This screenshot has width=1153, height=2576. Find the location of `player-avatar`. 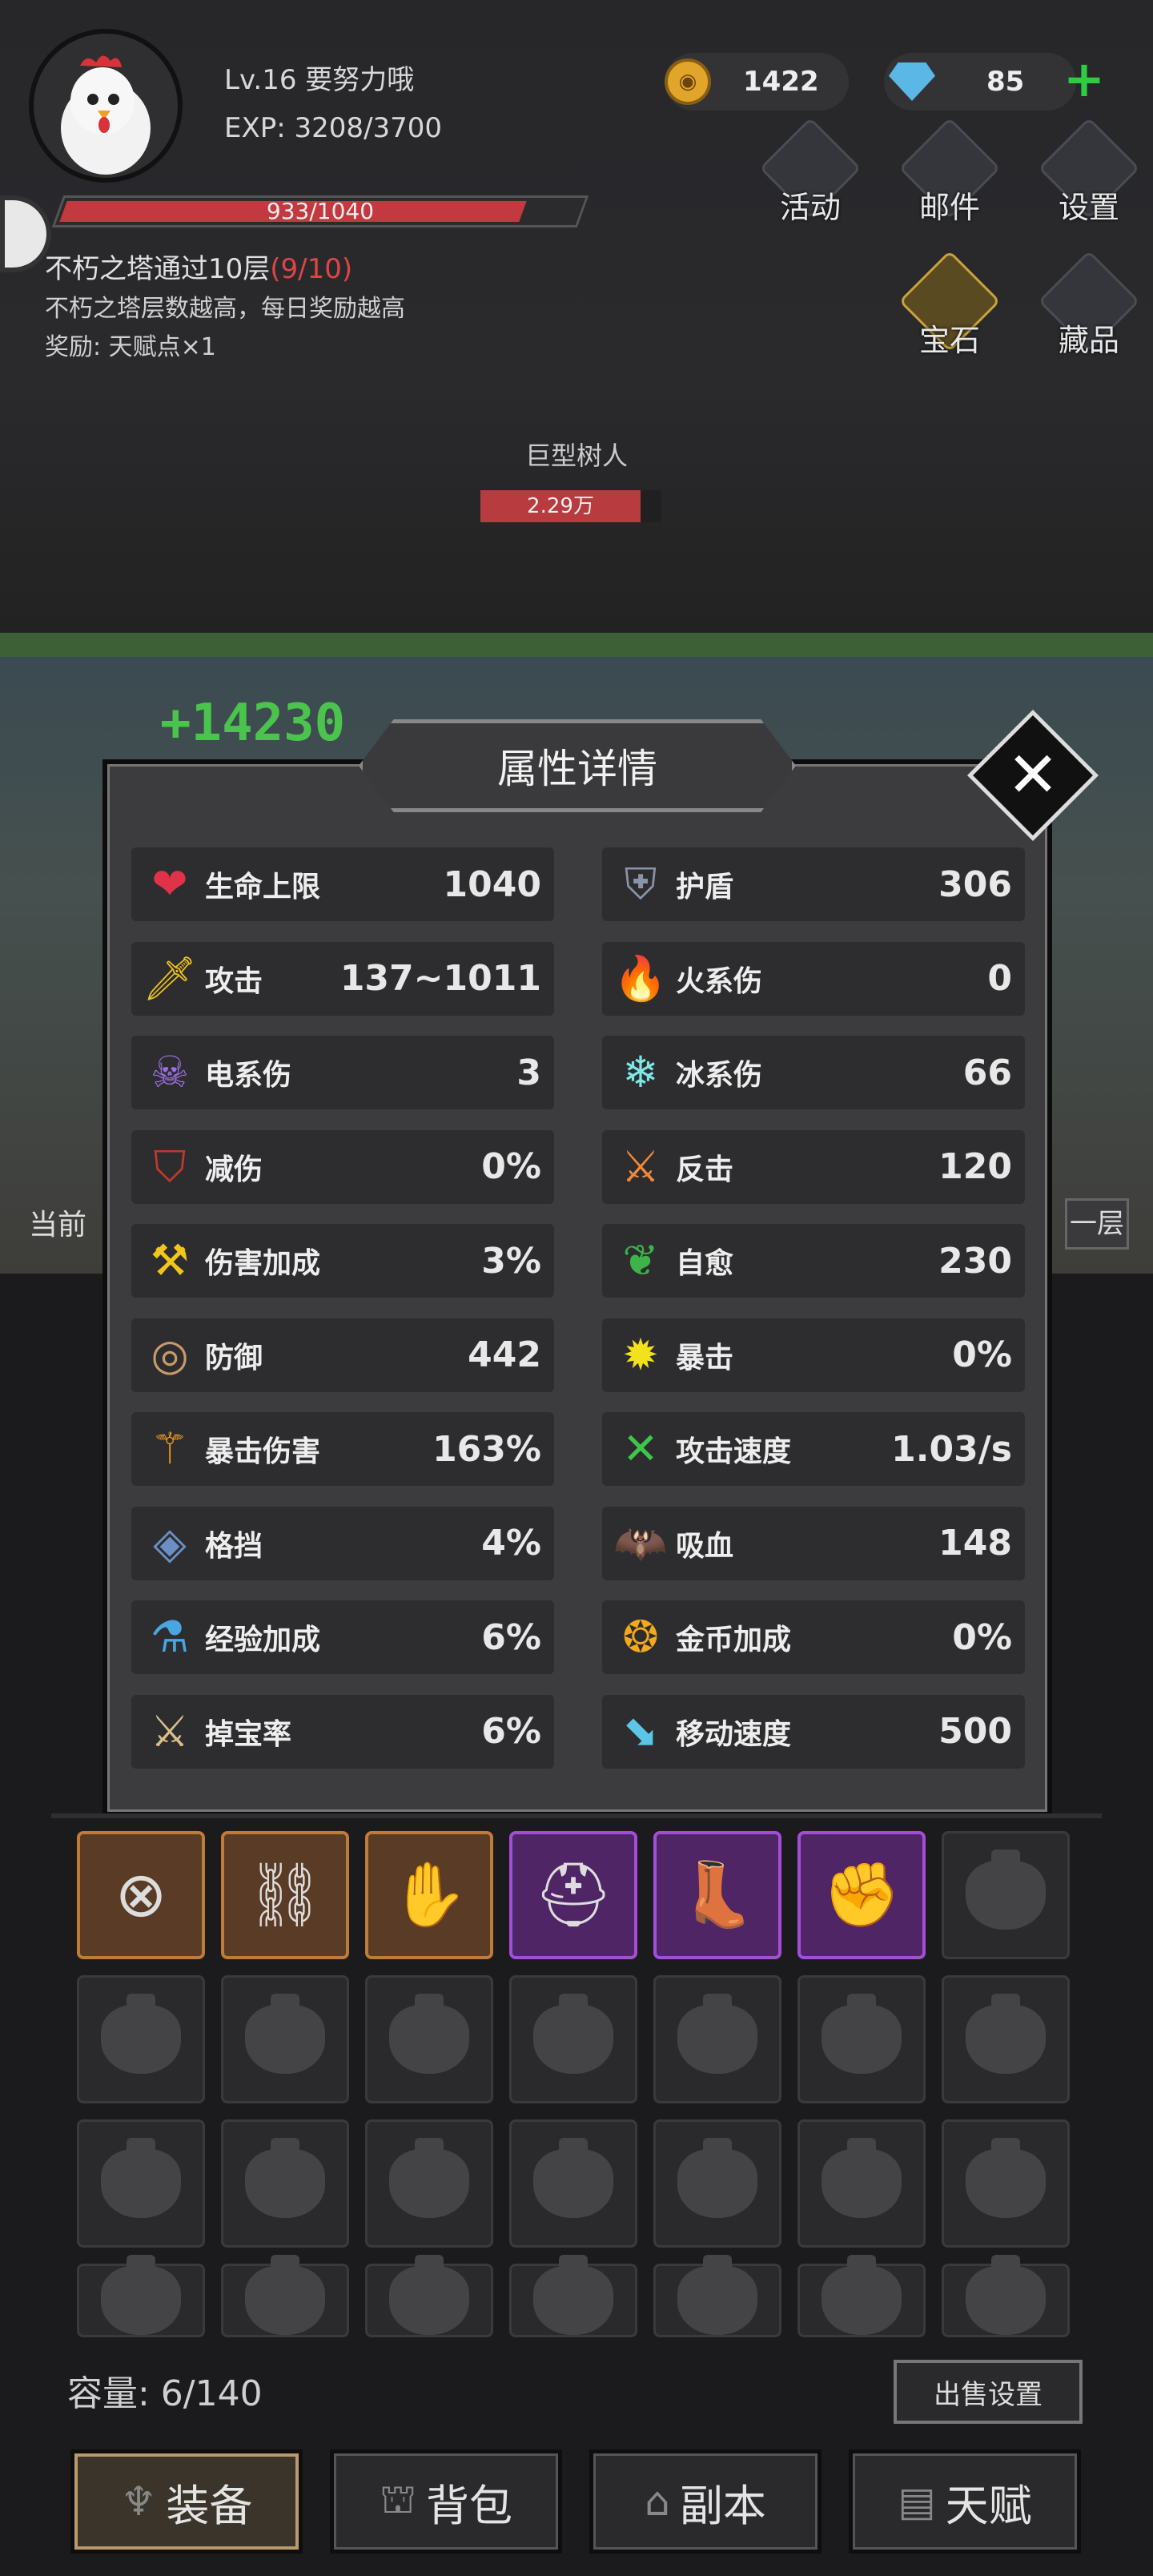

player-avatar is located at coordinates (106, 106).